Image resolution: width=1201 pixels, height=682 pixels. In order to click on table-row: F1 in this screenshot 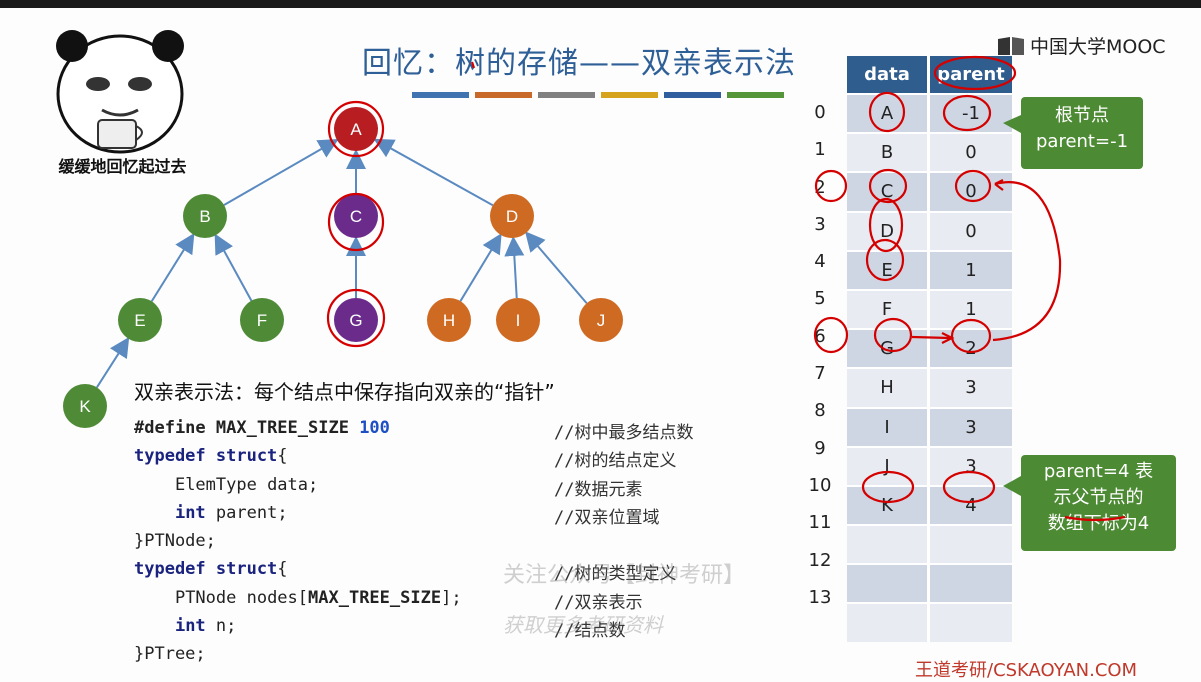, I will do `click(929, 309)`.